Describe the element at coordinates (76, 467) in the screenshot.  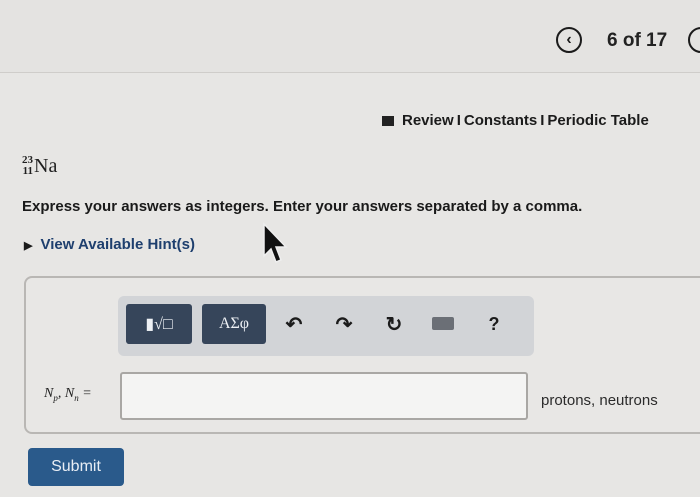
I see `submit-button: Submit` at that location.